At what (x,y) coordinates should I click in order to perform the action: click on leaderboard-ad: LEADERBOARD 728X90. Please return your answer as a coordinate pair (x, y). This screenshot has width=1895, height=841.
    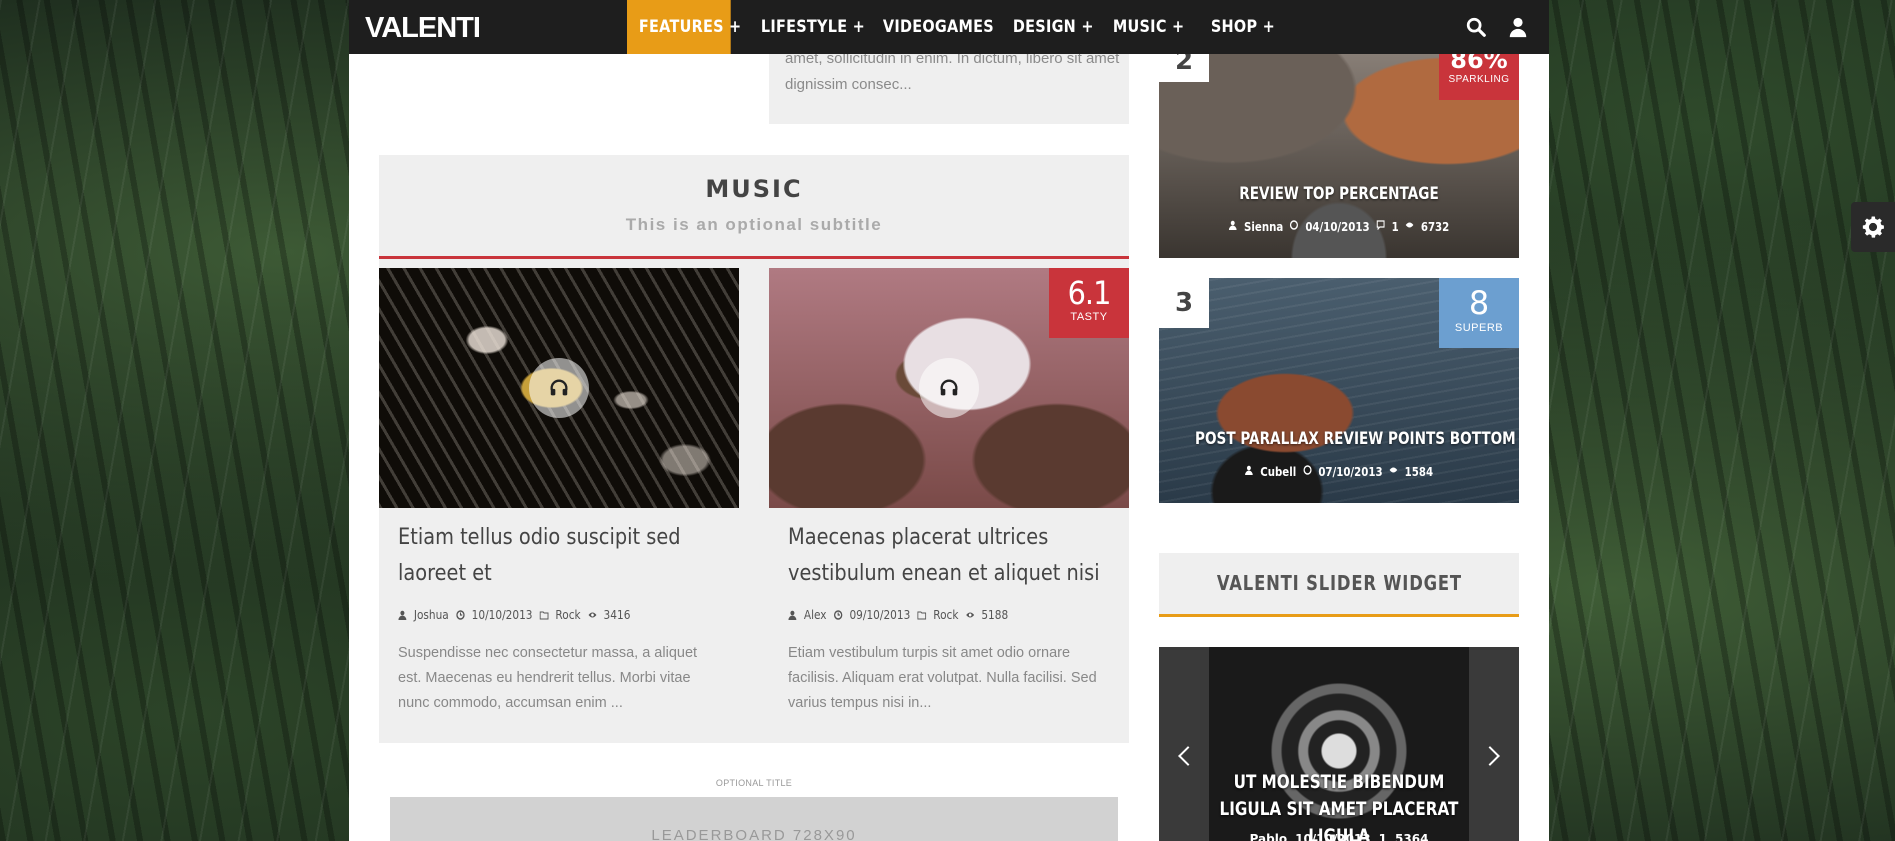
    Looking at the image, I should click on (754, 819).